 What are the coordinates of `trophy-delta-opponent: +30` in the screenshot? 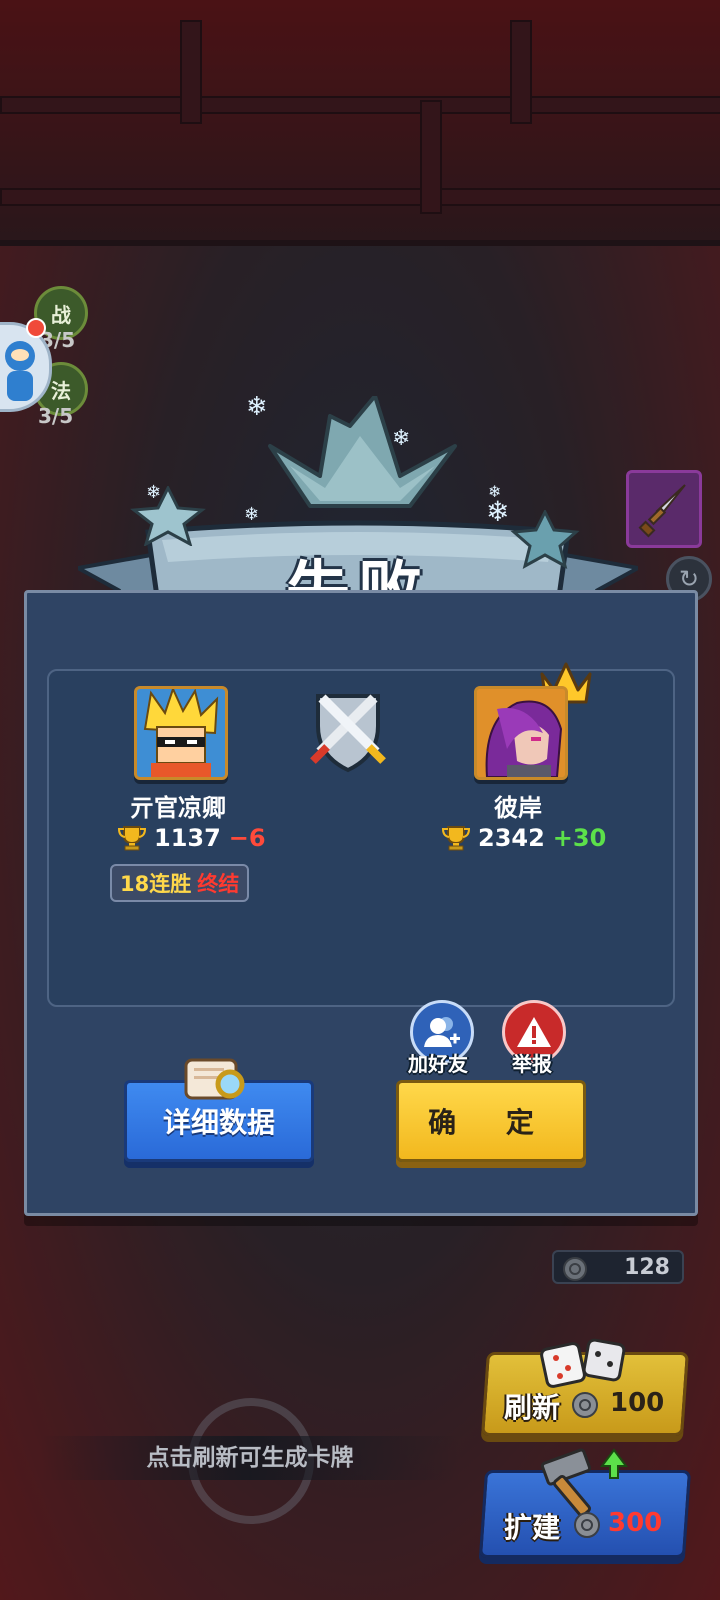 It's located at (579, 838).